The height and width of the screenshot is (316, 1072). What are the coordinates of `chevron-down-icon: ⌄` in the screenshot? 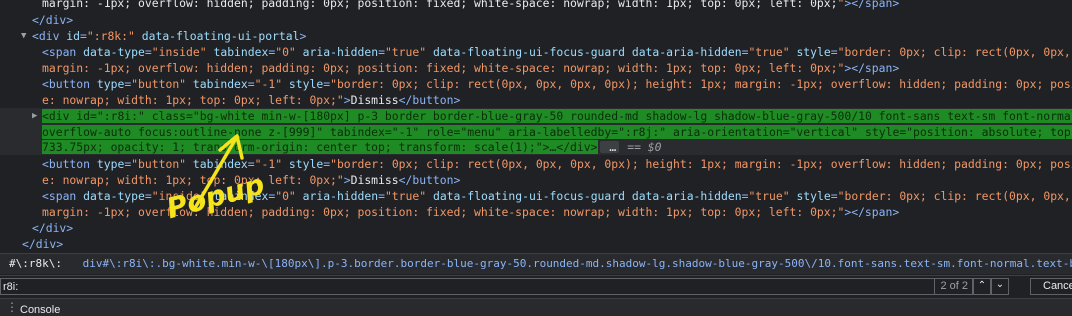 It's located at (1000, 284).